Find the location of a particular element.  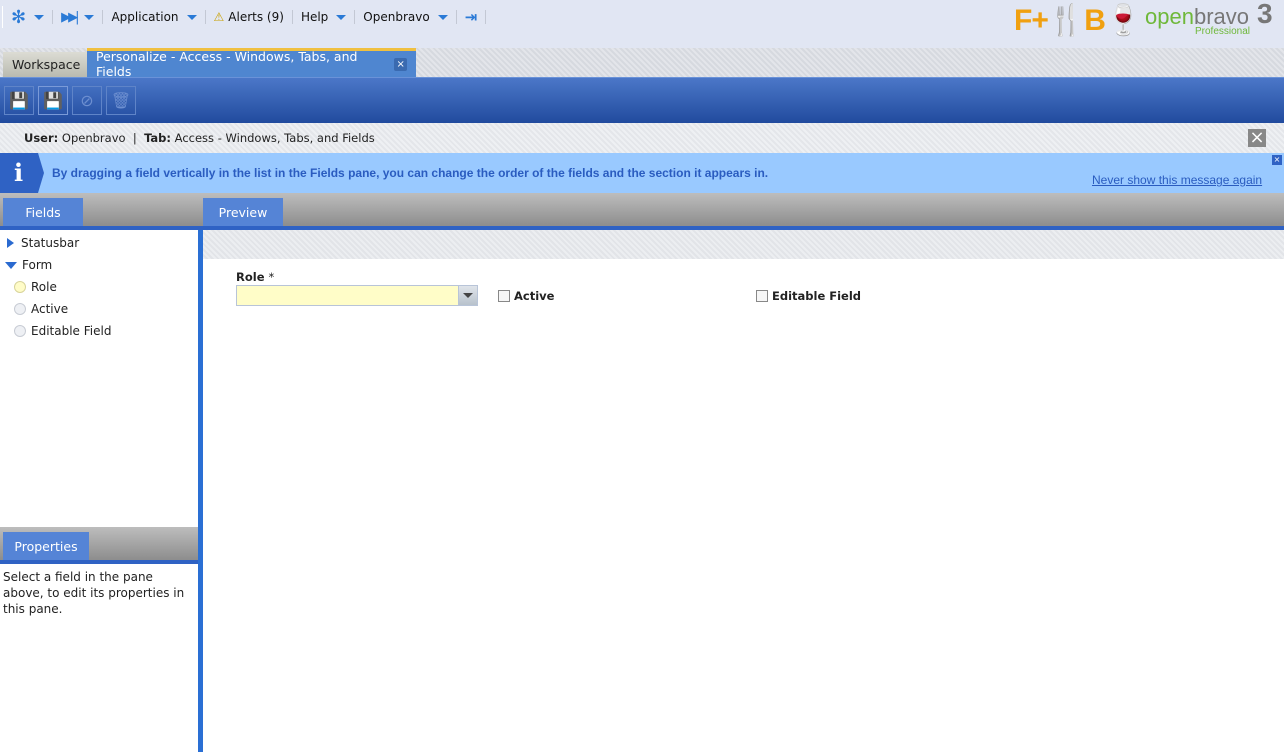

node-label: Editable Field is located at coordinates (71, 331).